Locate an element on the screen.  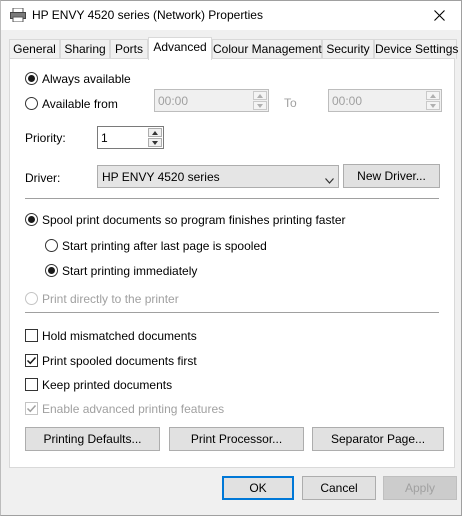
from-time-value: 00:00 is located at coordinates (173, 101).